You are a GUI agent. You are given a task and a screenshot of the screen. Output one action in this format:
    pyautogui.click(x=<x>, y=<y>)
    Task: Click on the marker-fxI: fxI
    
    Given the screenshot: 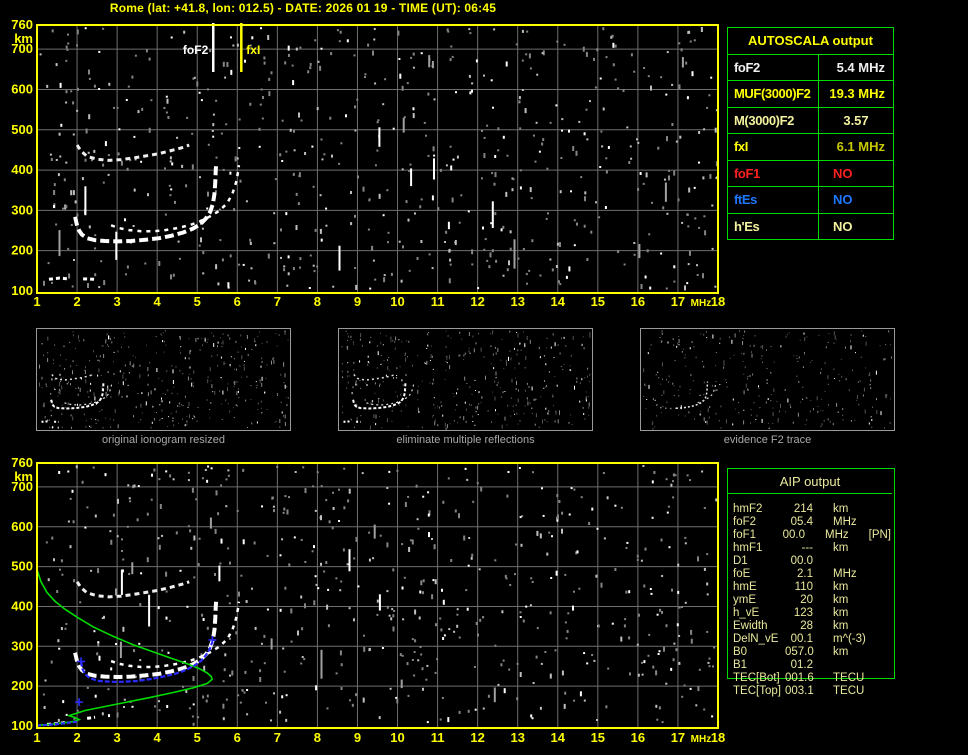 What is the action you would take?
    pyautogui.click(x=250, y=47)
    